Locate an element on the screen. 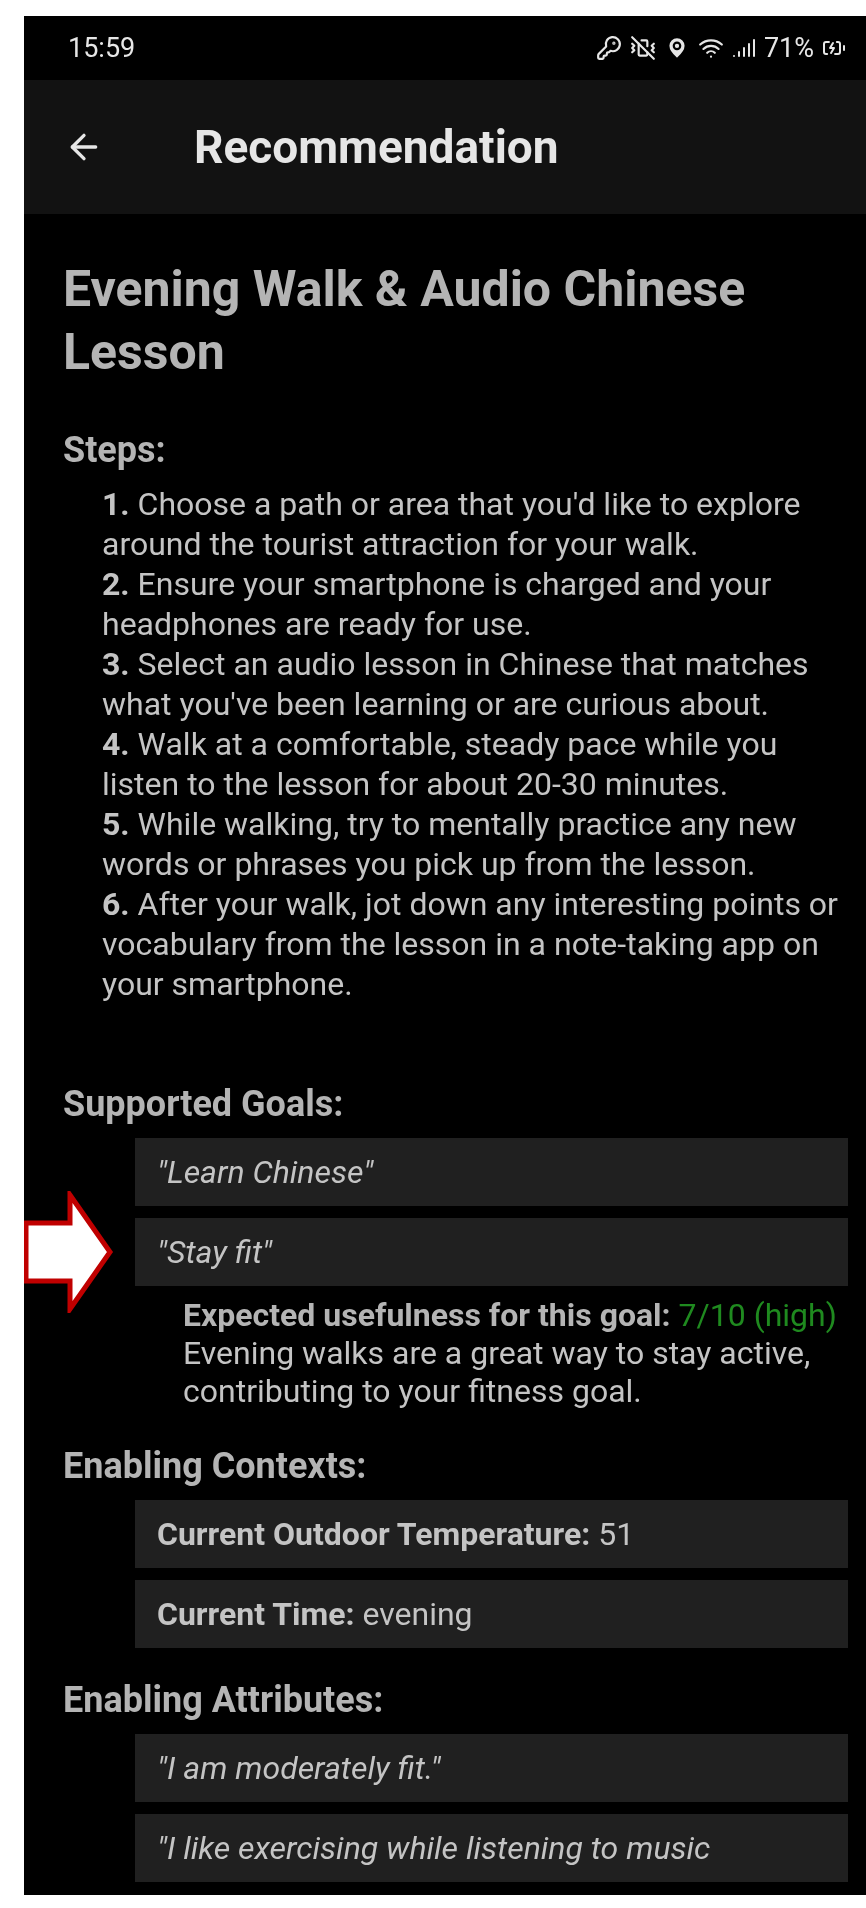  section-heading: Supported Goals: is located at coordinates (204, 1104).